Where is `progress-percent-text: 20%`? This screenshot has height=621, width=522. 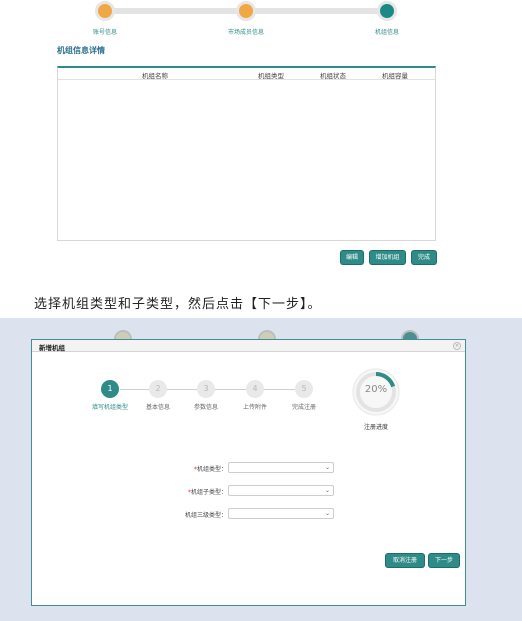
progress-percent-text: 20% is located at coordinates (376, 389).